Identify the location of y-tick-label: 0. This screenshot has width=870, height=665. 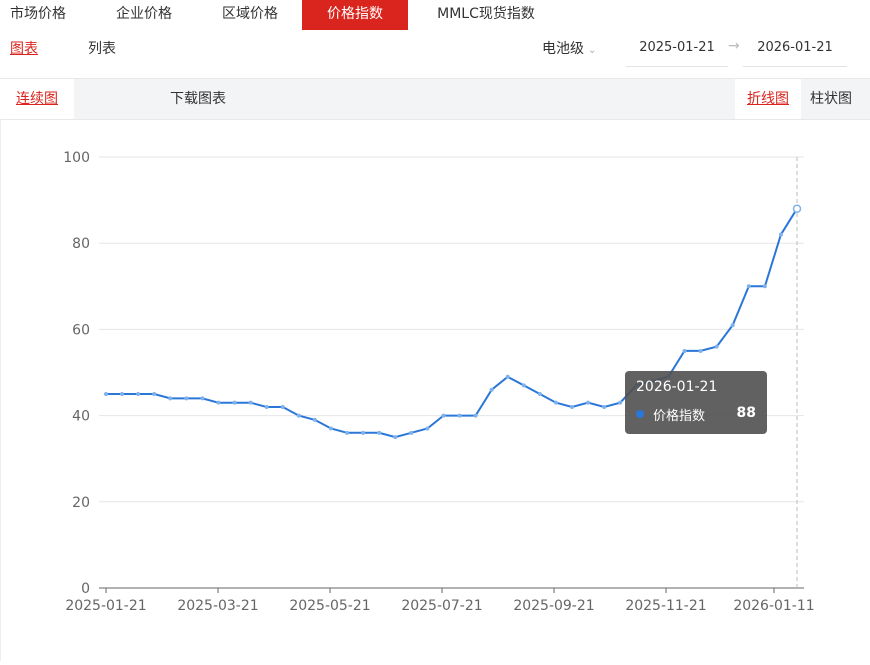
(85, 589).